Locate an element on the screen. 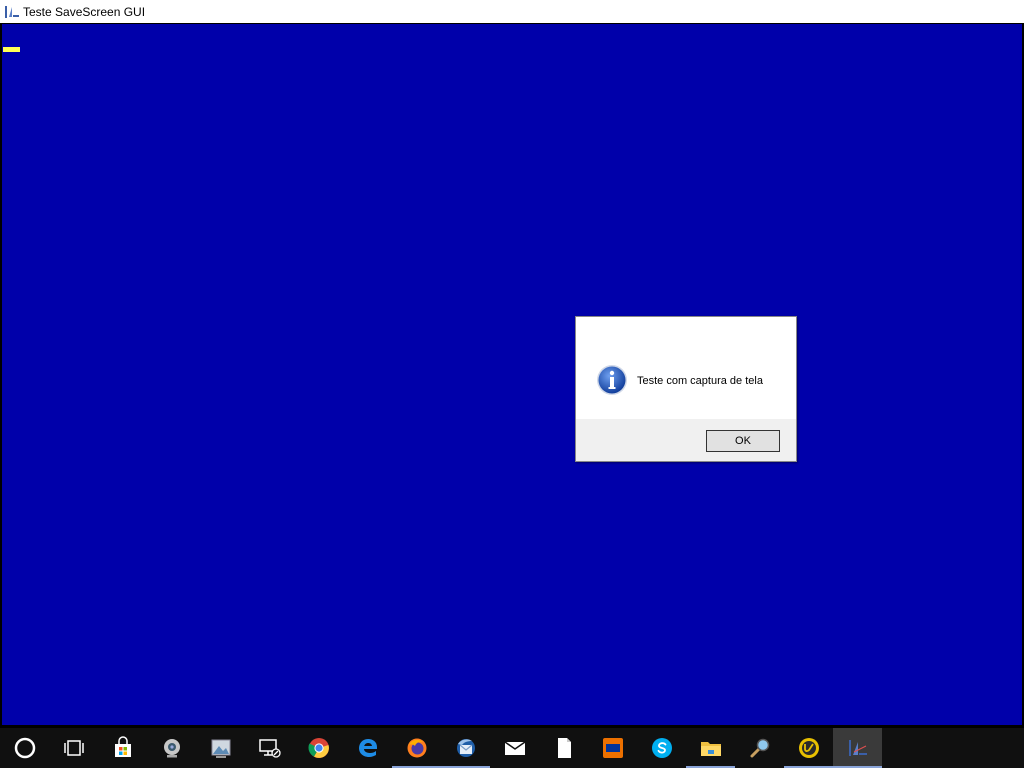 Image resolution: width=1024 pixels, height=768 pixels. task-view-icon is located at coordinates (73, 748).